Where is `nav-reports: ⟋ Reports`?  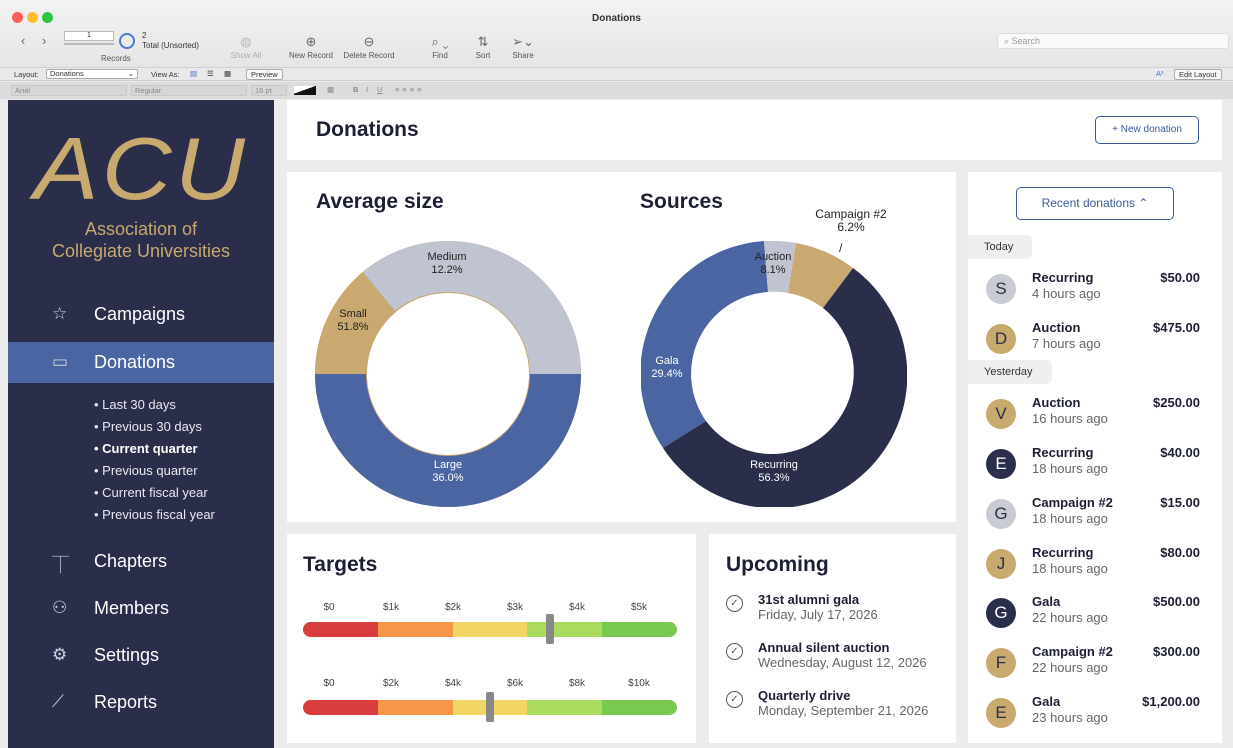 nav-reports: ⟋ Reports is located at coordinates (141, 702).